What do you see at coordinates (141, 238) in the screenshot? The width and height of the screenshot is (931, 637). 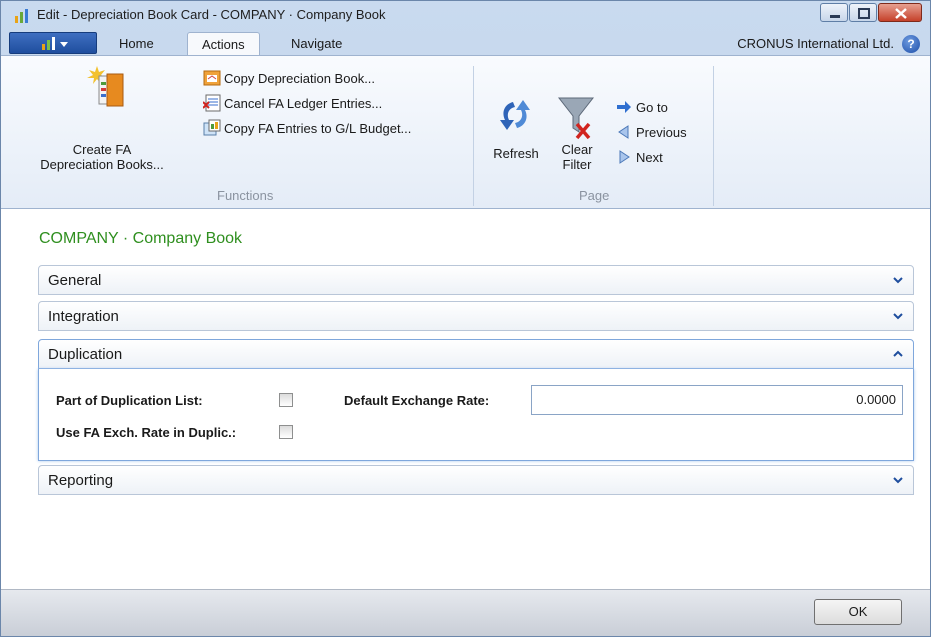 I see `page-title: COMPANY · Company Book` at bounding box center [141, 238].